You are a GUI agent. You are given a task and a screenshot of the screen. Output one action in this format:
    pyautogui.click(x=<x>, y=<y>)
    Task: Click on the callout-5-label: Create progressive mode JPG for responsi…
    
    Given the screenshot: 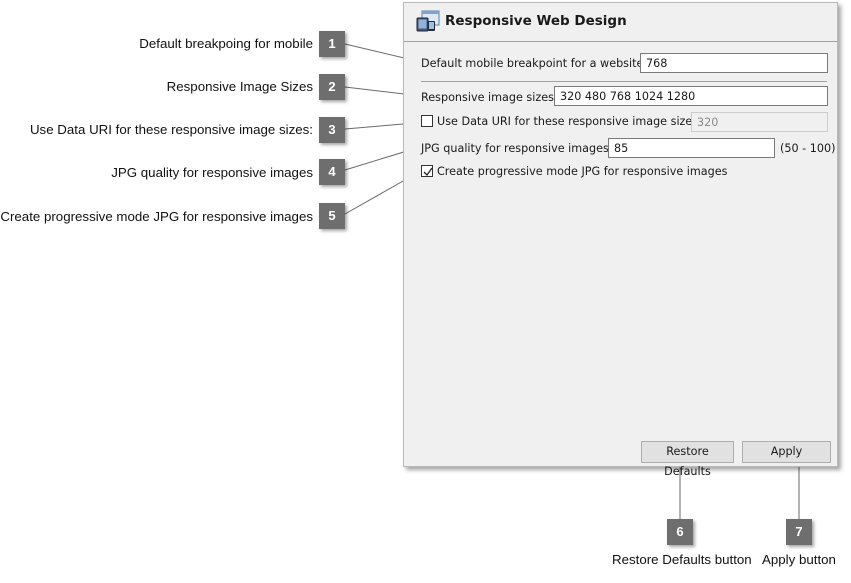 What is the action you would take?
    pyautogui.click(x=156, y=216)
    